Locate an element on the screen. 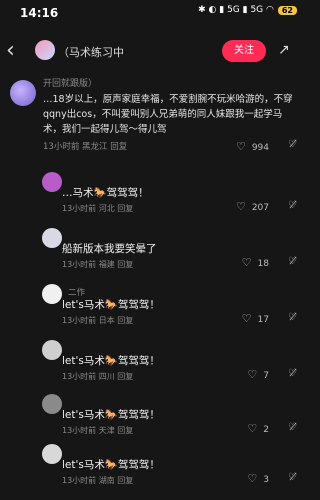  like-button: 207 is located at coordinates (252, 206).